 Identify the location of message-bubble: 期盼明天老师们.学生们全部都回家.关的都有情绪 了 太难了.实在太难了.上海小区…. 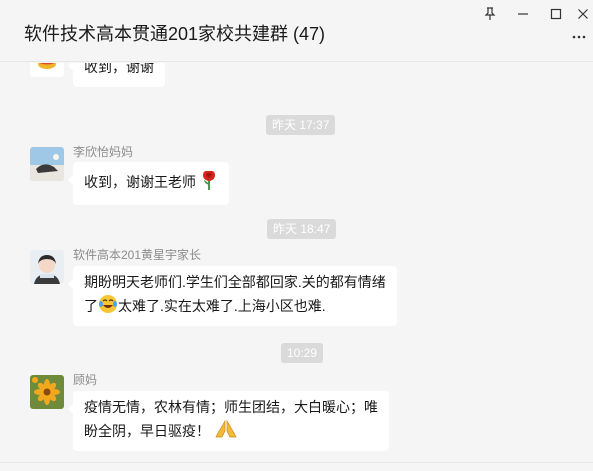
(232, 296).